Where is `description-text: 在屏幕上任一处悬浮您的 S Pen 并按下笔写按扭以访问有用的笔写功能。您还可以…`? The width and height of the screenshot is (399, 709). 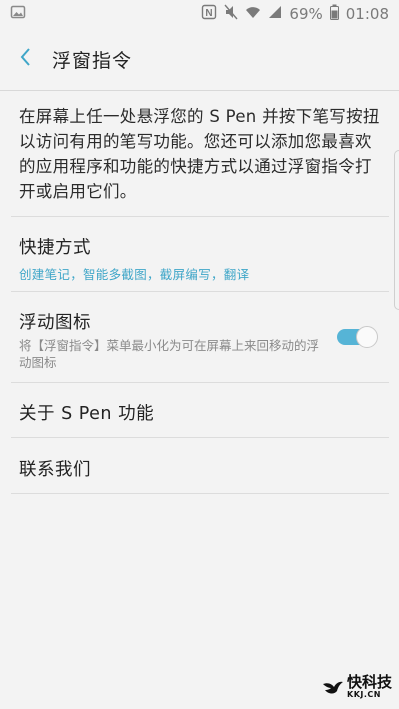
description-text: 在屏幕上任一处悬浮您的 S Pen 并按下笔写按扭以访问有用的笔写功能。您还可以… is located at coordinates (199, 154).